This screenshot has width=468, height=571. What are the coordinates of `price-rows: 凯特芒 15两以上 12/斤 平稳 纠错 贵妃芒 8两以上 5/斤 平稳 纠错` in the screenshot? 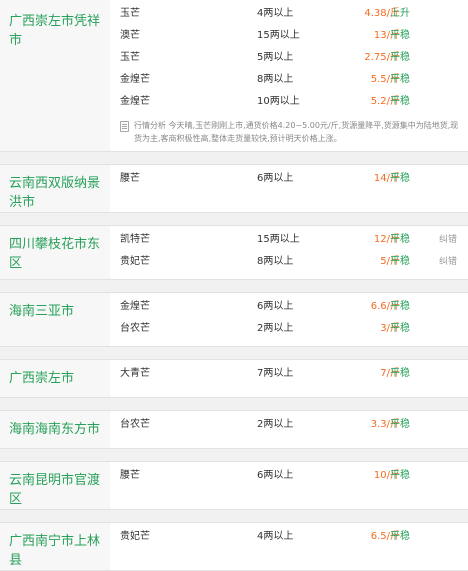 It's located at (289, 252).